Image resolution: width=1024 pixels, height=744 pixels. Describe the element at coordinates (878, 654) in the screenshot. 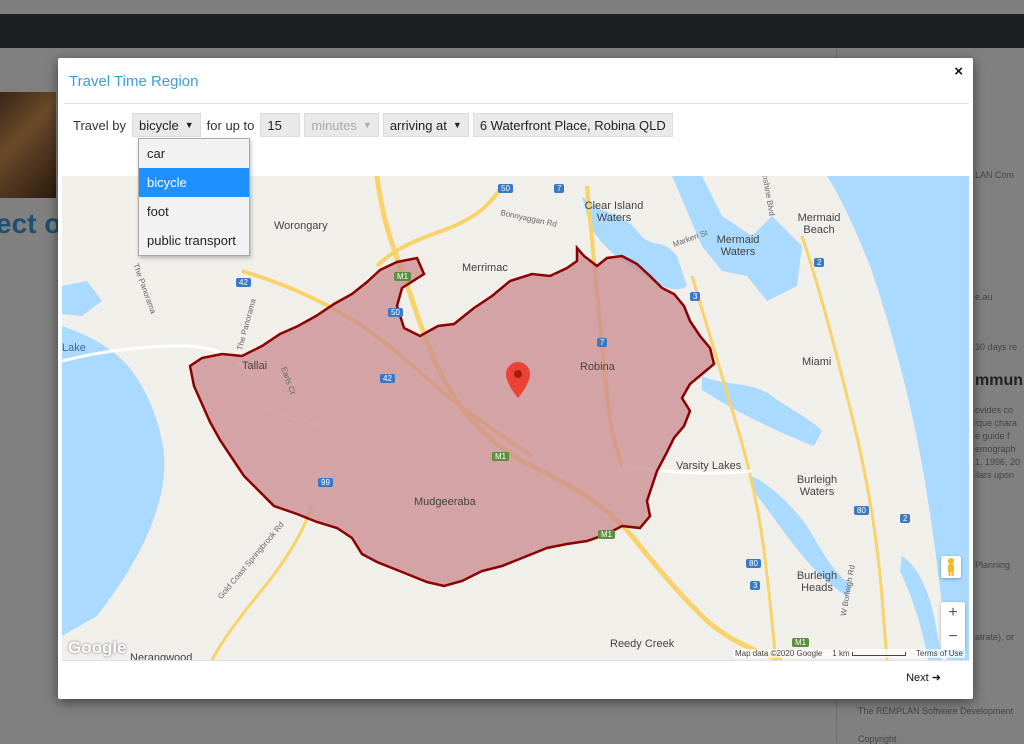

I see `scale-bar` at that location.